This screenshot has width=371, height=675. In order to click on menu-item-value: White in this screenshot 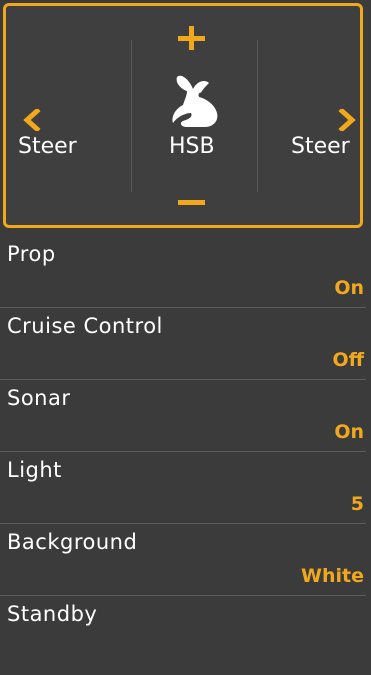, I will do `click(332, 576)`.